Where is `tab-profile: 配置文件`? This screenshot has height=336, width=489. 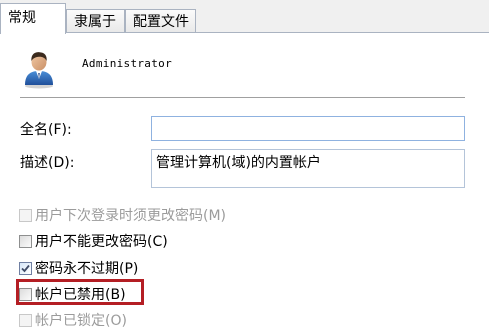
tab-profile: 配置文件 is located at coordinates (160, 20).